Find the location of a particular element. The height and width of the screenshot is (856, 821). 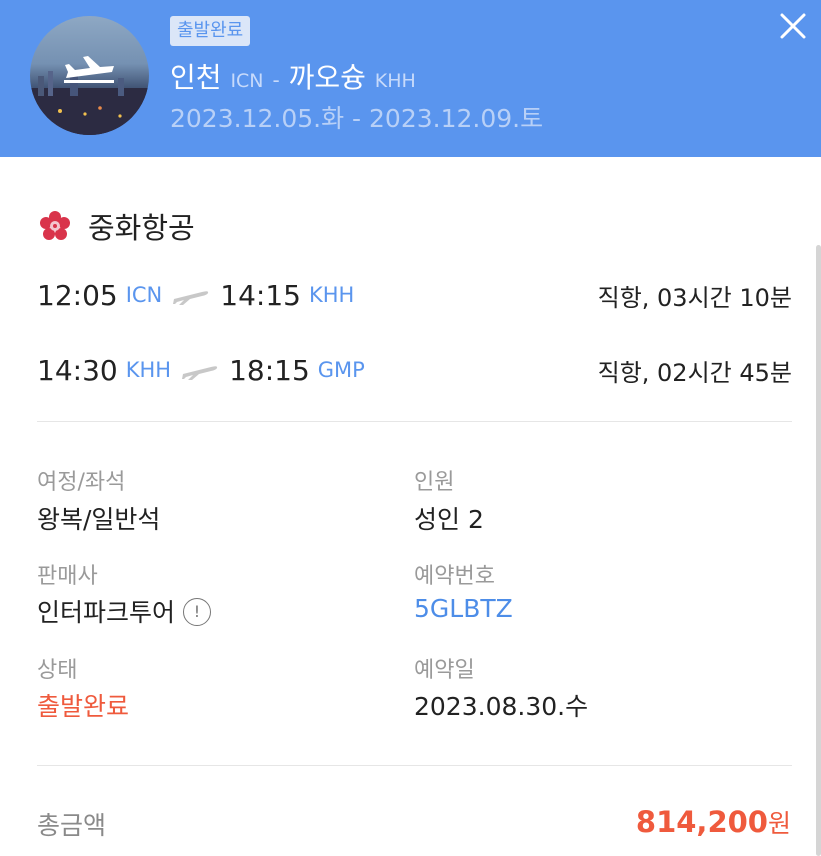

plum-blossom-logo-icon is located at coordinates (55, 225).